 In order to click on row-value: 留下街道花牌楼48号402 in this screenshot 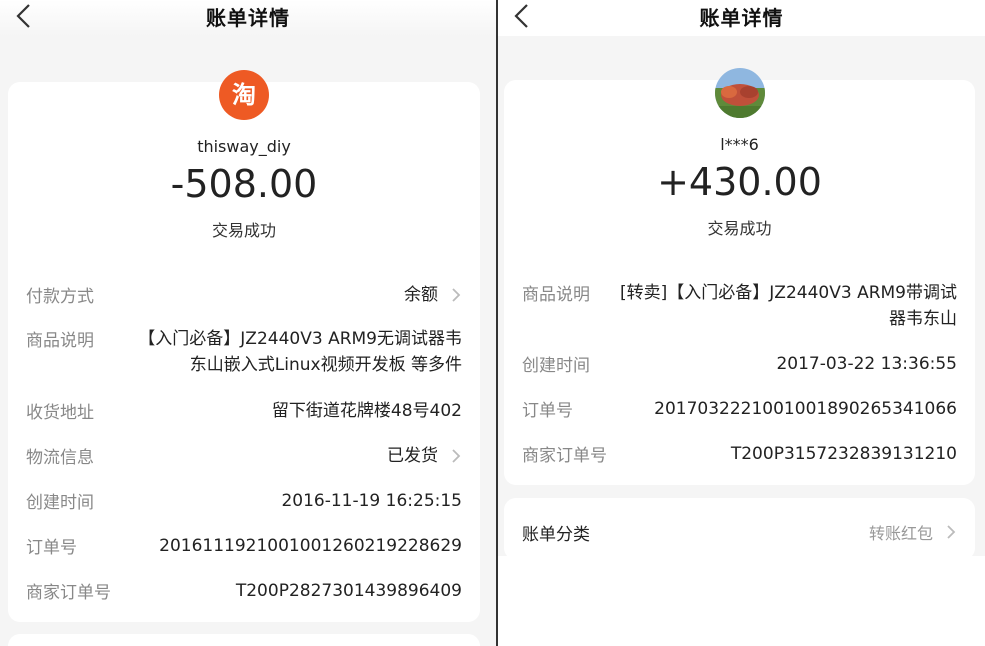, I will do `click(366, 411)`.